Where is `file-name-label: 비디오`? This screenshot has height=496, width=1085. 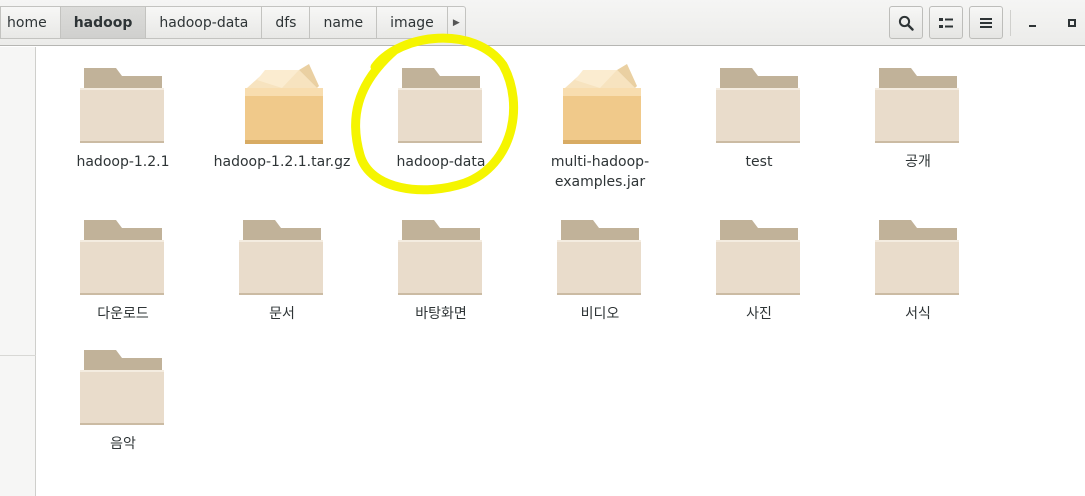
file-name-label: 비디오 is located at coordinates (600, 314).